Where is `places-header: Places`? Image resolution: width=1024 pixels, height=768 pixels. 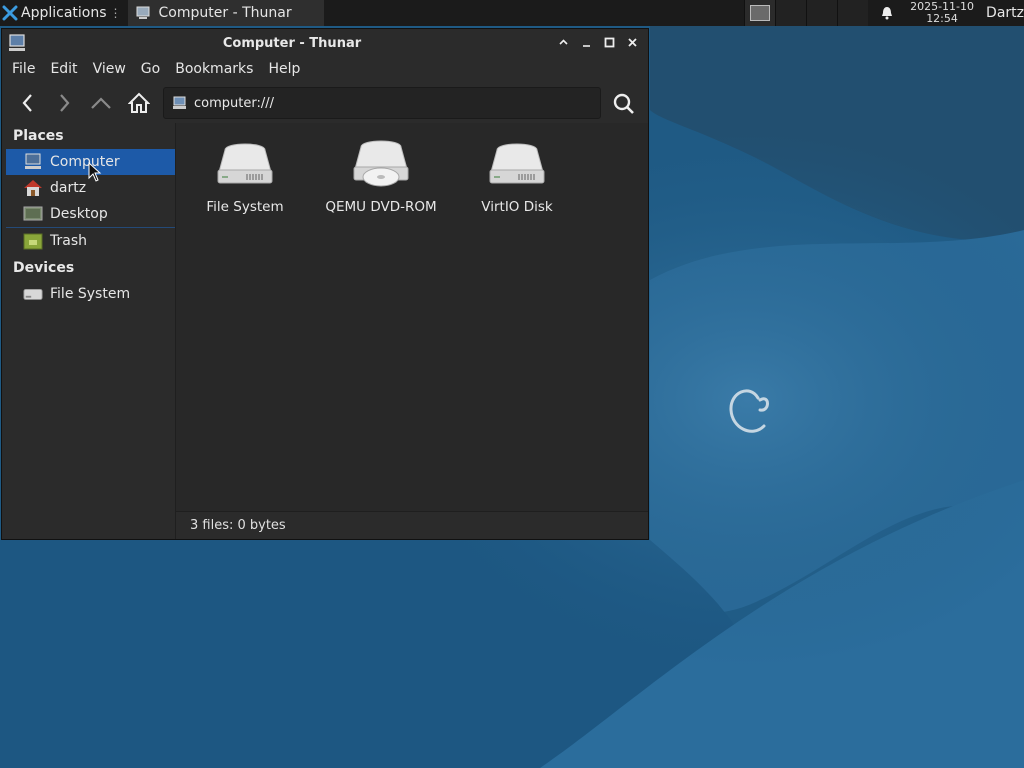 places-header: Places is located at coordinates (38, 136).